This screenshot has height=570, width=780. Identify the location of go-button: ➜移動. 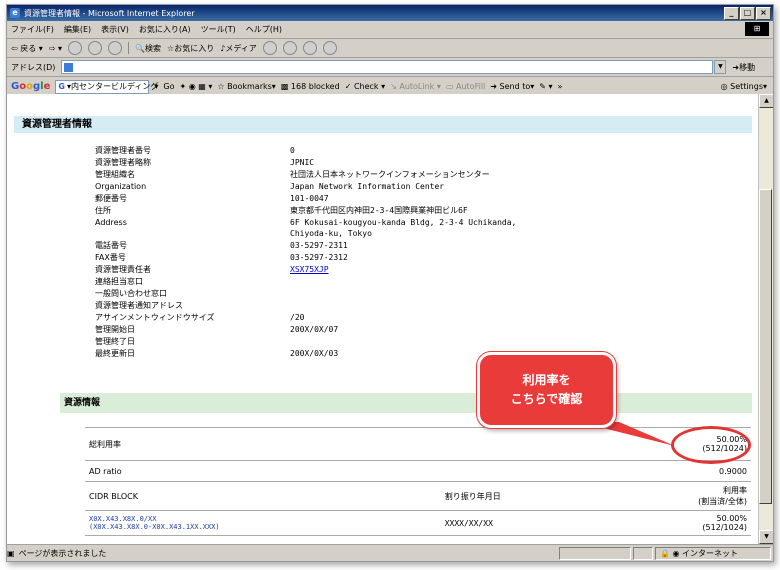
(743, 67).